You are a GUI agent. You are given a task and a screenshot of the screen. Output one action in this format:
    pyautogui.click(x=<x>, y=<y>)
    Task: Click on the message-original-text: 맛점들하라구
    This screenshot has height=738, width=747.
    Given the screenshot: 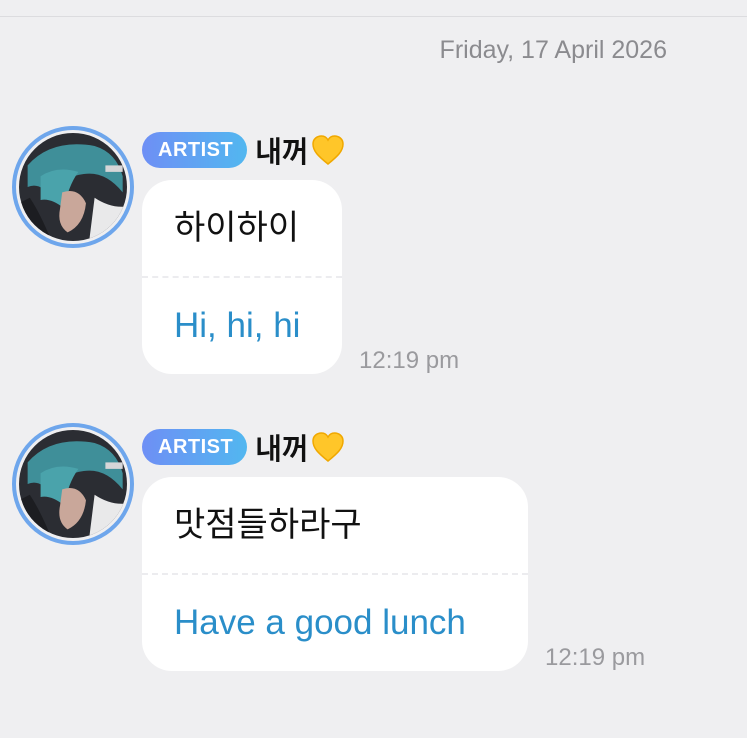 What is the action you would take?
    pyautogui.click(x=268, y=525)
    